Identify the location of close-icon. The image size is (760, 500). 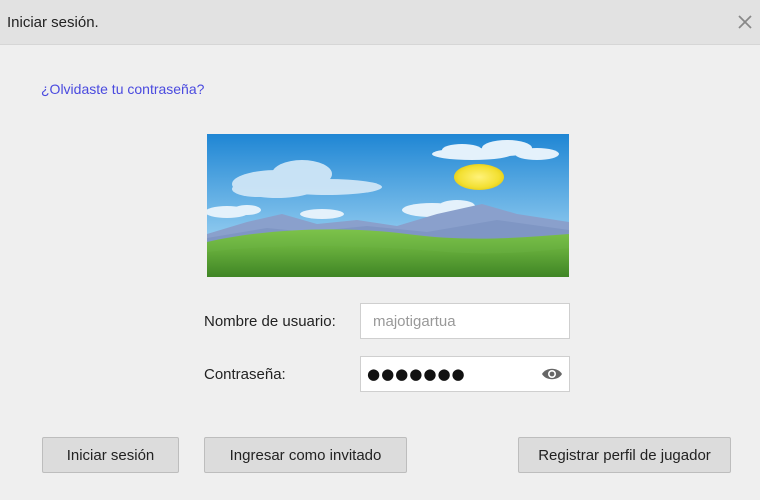
(745, 22).